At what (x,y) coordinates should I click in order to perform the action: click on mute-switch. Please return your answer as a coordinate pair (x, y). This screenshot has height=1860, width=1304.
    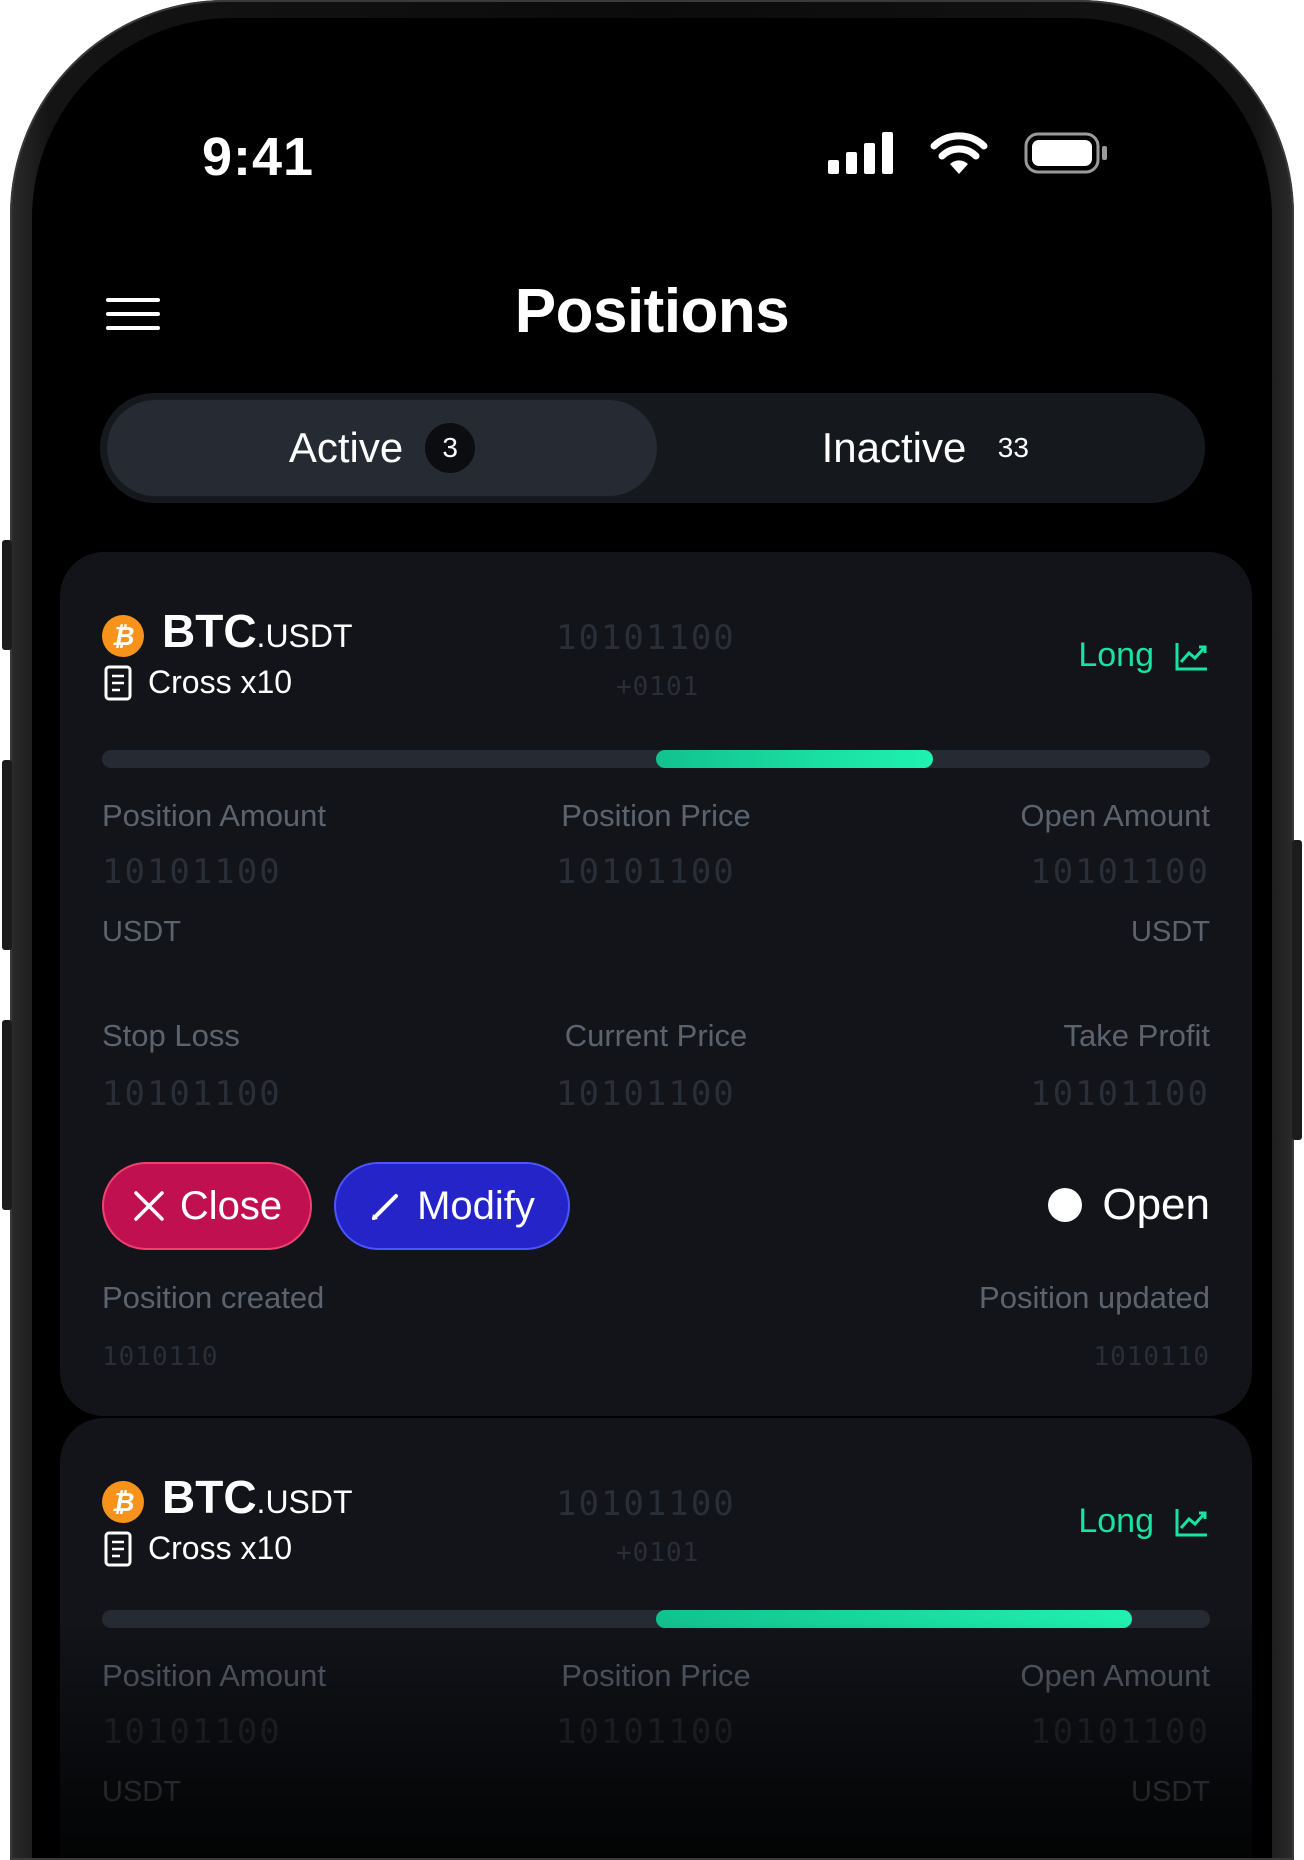
    Looking at the image, I should click on (7, 595).